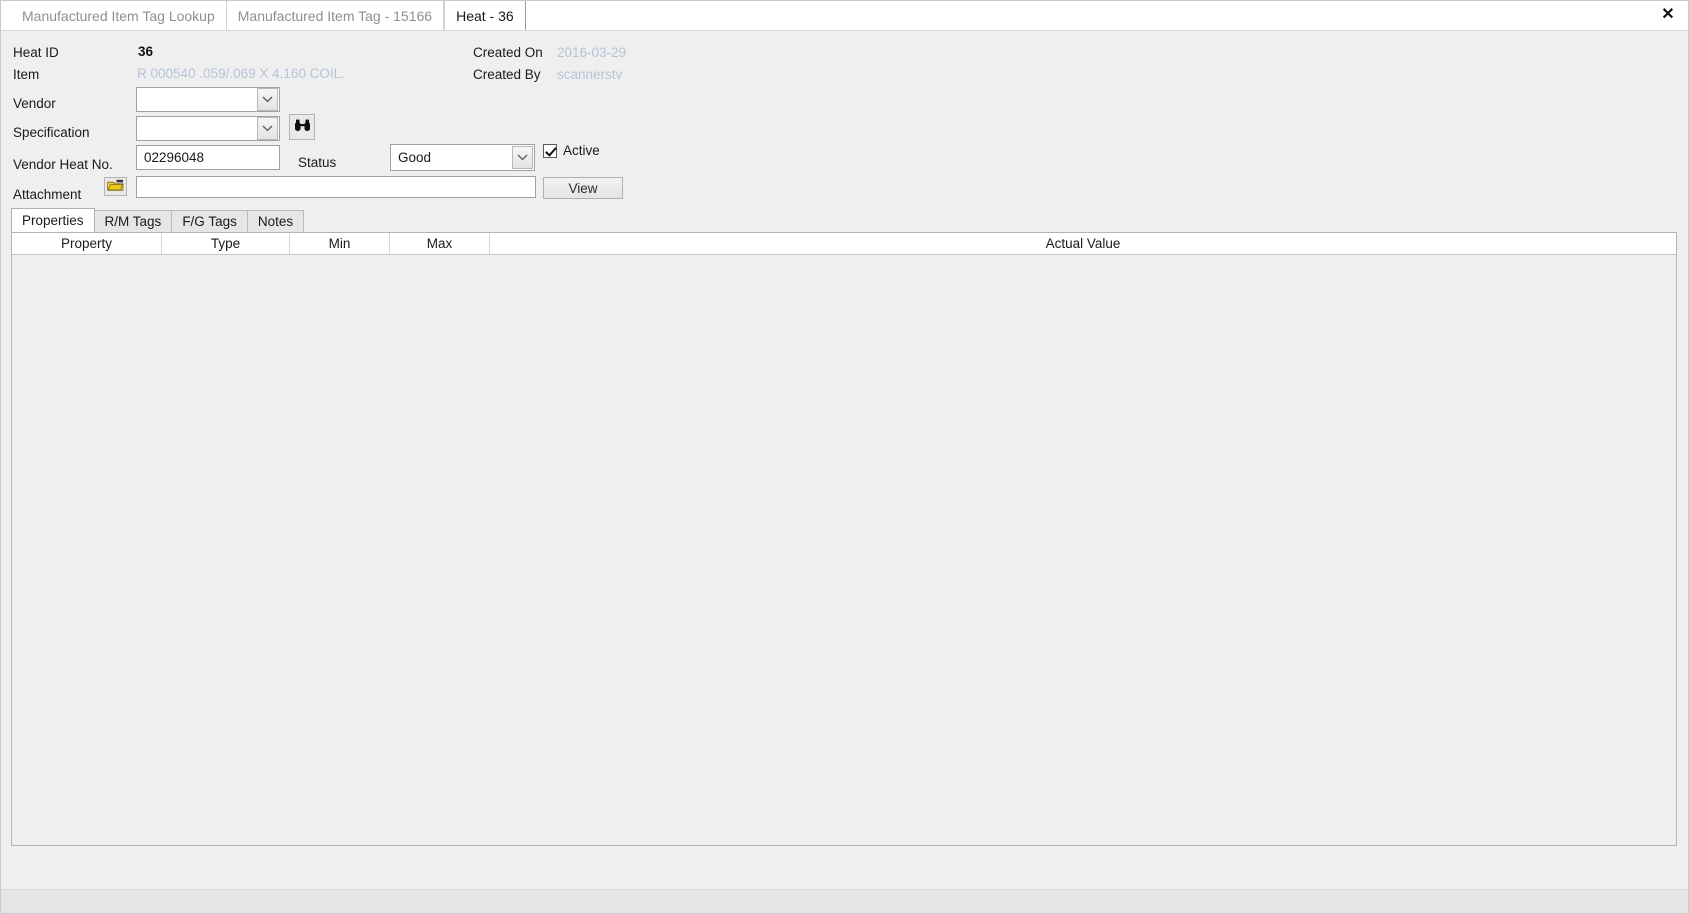  Describe the element at coordinates (508, 52) in the screenshot. I see `created-on-label: Created On` at that location.